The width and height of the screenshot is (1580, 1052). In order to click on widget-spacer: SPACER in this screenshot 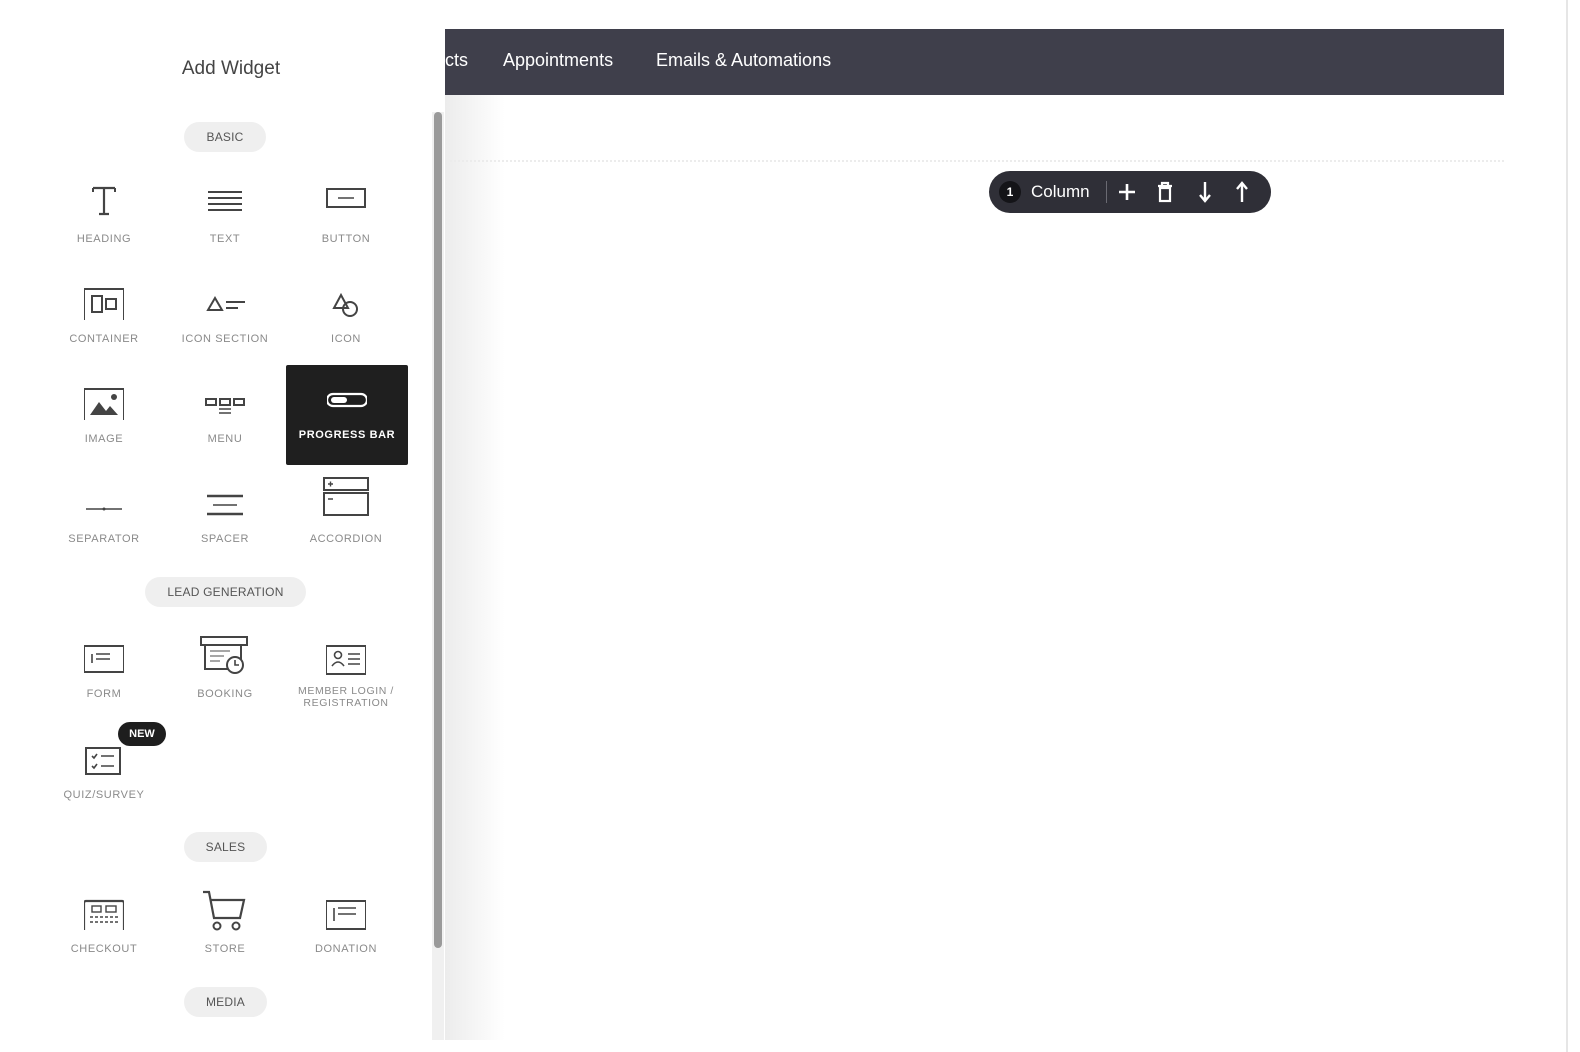, I will do `click(225, 520)`.